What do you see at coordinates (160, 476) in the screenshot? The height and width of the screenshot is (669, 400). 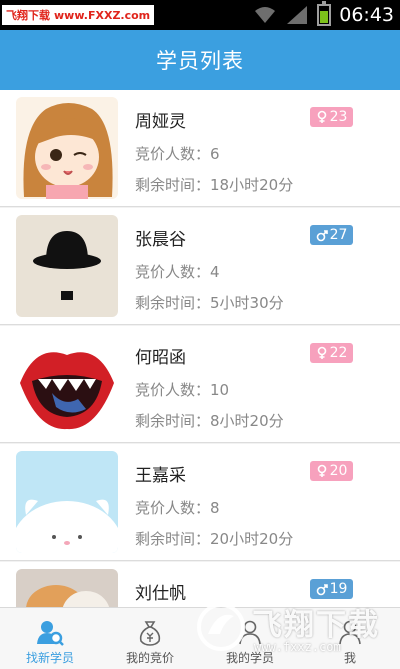 I see `student-name: 王嘉采` at bounding box center [160, 476].